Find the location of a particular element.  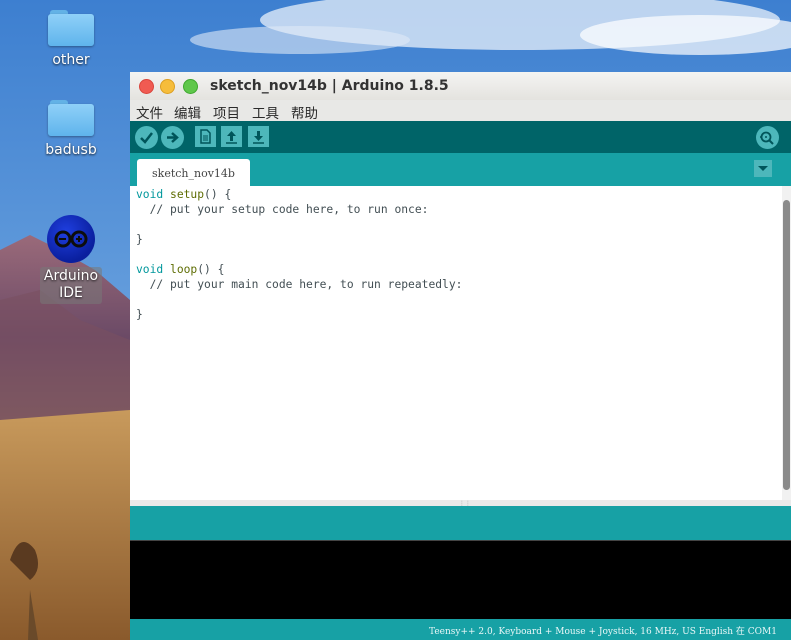

desktop-icon-label: other is located at coordinates (71, 60).